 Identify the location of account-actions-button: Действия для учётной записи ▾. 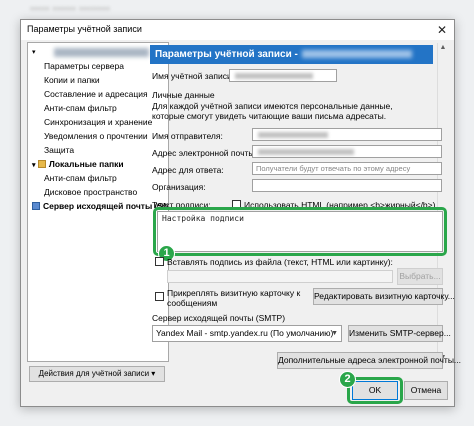
(97, 374).